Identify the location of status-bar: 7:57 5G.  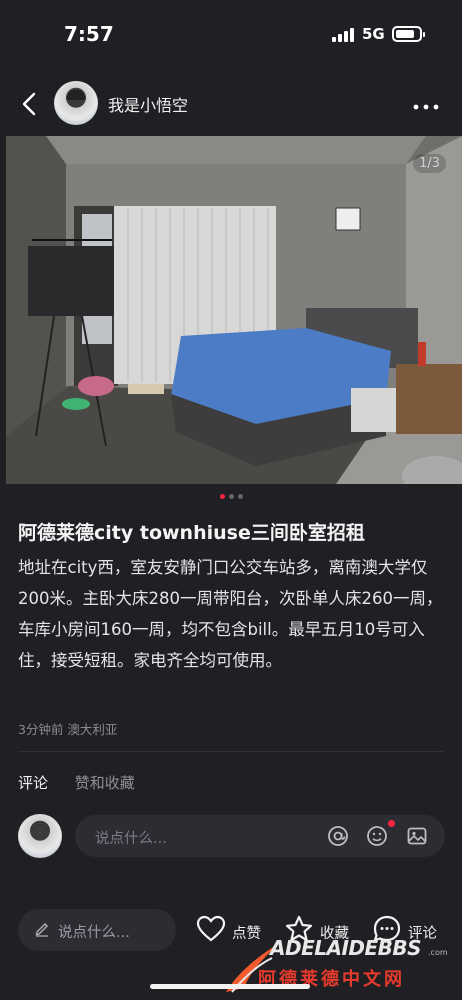
(231, 35).